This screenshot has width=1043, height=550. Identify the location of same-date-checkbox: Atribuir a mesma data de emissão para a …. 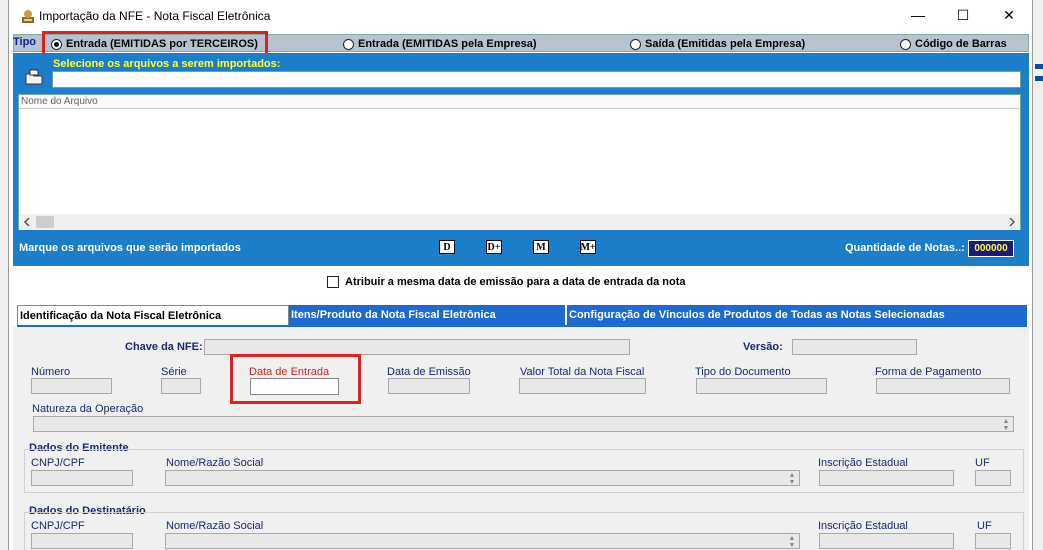
(506, 282).